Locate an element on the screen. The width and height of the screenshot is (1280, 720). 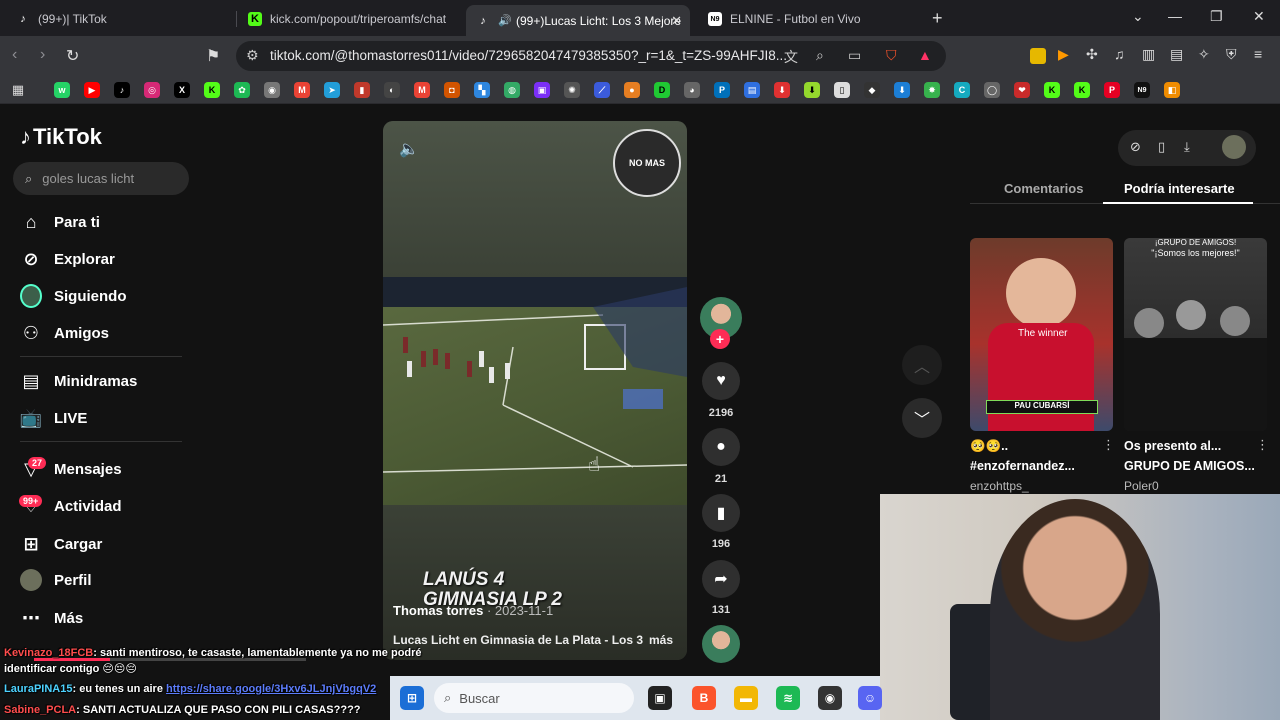
bookmark-icon-39: ◧ is located at coordinates (1172, 90).